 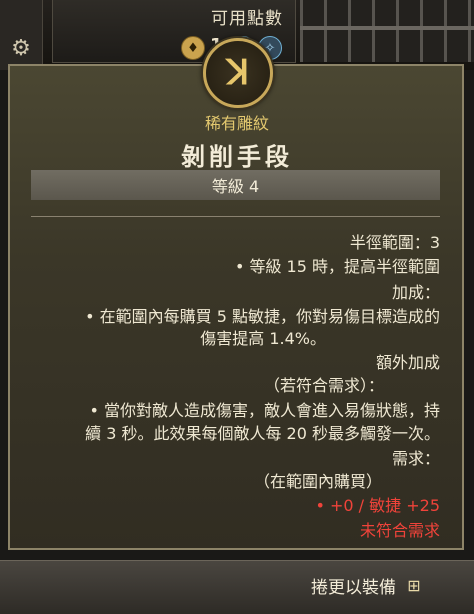 I want to click on action-bar: 捲更以裝備 ⊞, so click(x=237, y=587).